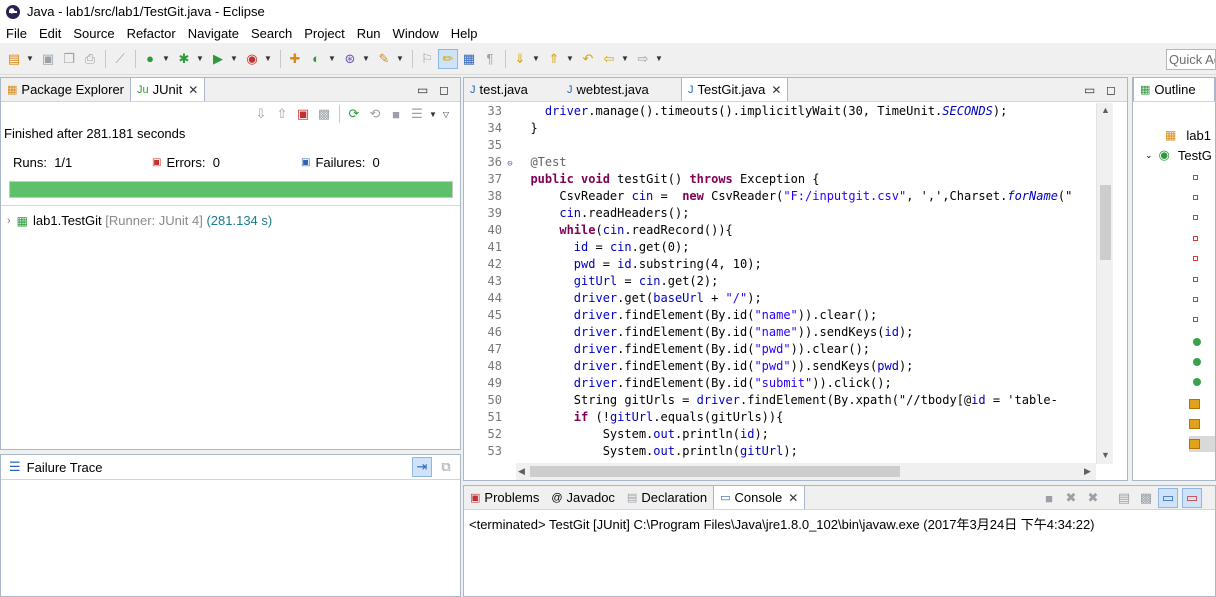  What do you see at coordinates (69, 59) in the screenshot?
I see `save-all-icon: ❐` at bounding box center [69, 59].